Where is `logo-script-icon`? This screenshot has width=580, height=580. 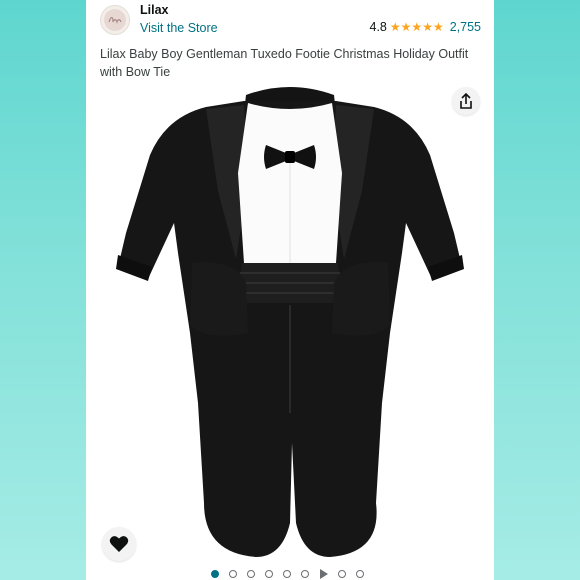 logo-script-icon is located at coordinates (115, 20).